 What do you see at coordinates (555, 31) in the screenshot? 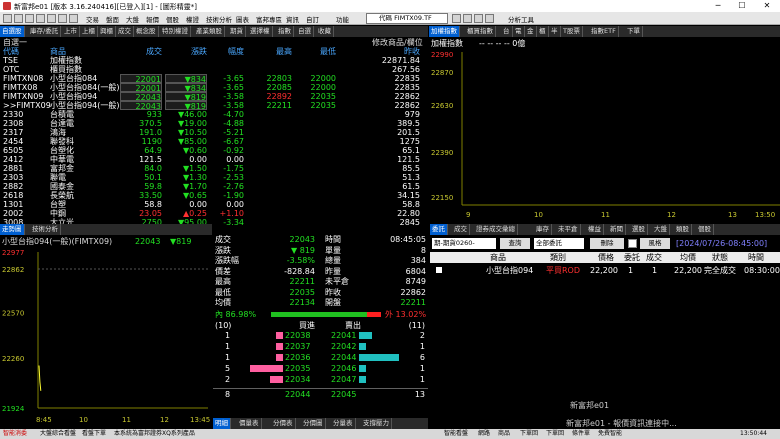
I see `tab-semi: 半` at bounding box center [555, 31].